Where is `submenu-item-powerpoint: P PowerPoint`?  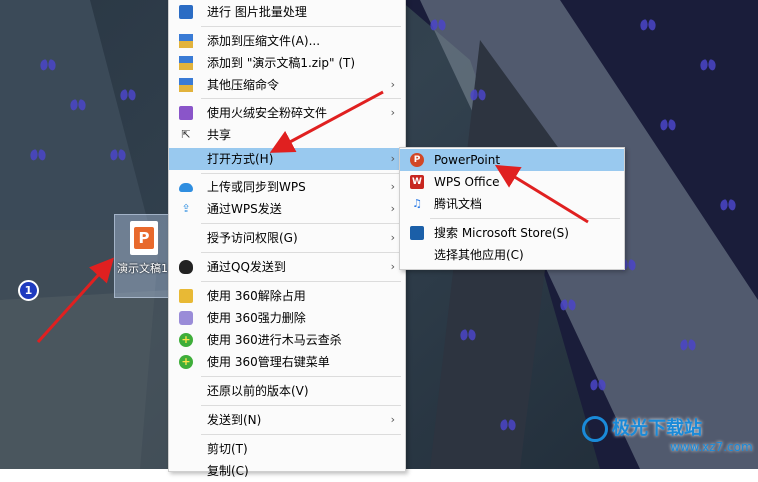
submenu-item-powerpoint: P PowerPoint is located at coordinates (512, 160).